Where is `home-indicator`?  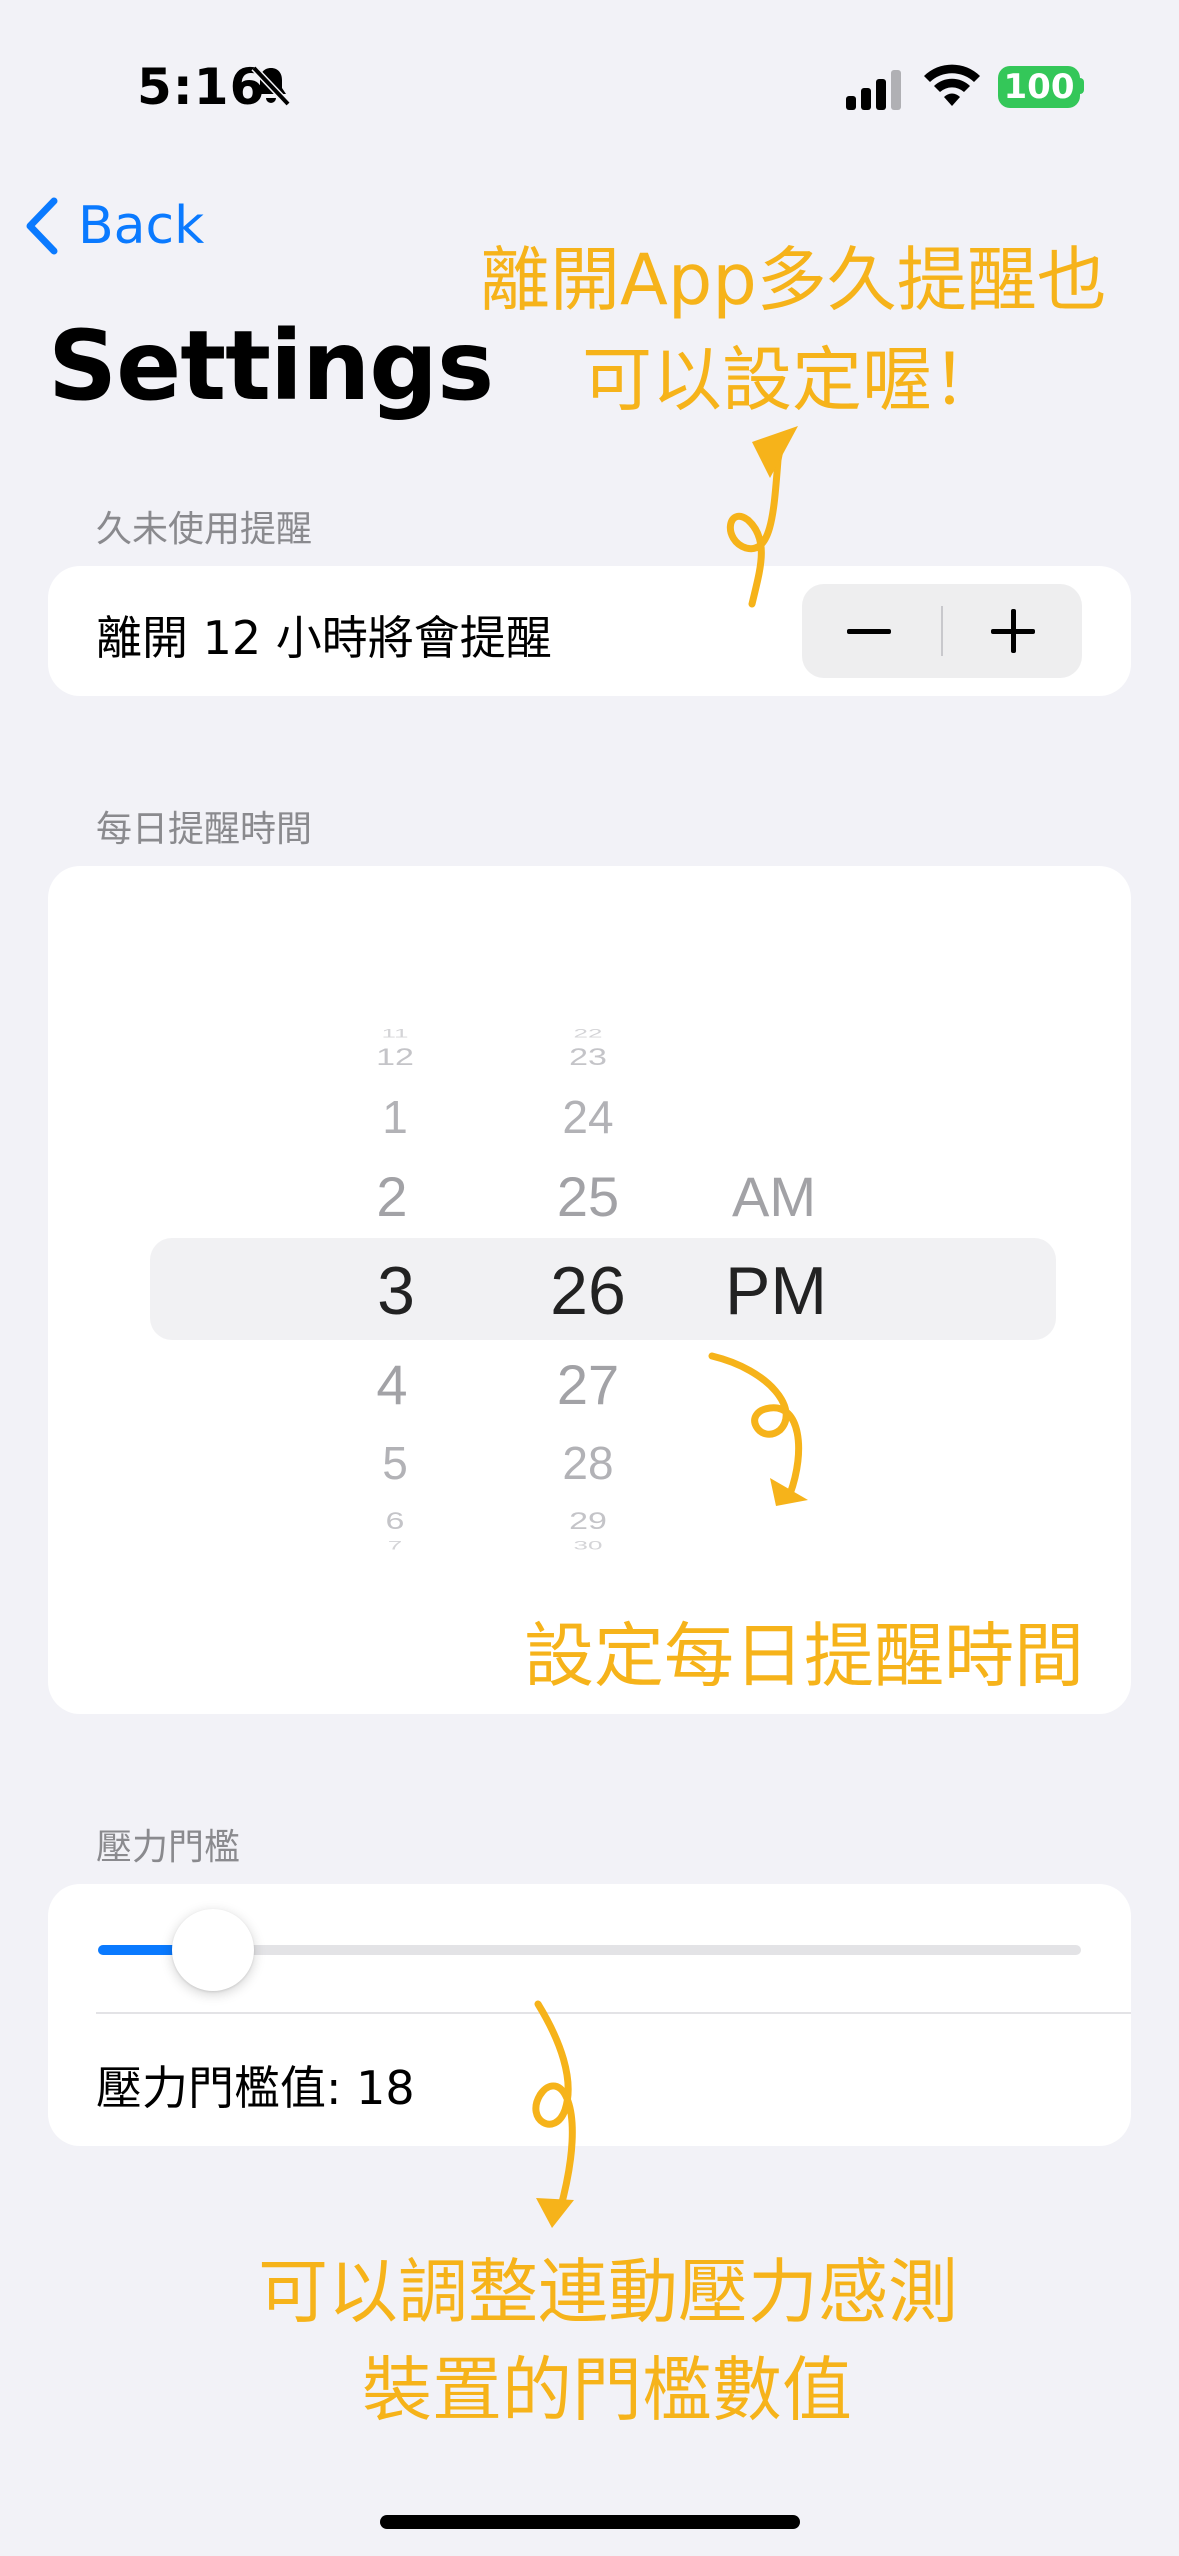
home-indicator is located at coordinates (590, 2522).